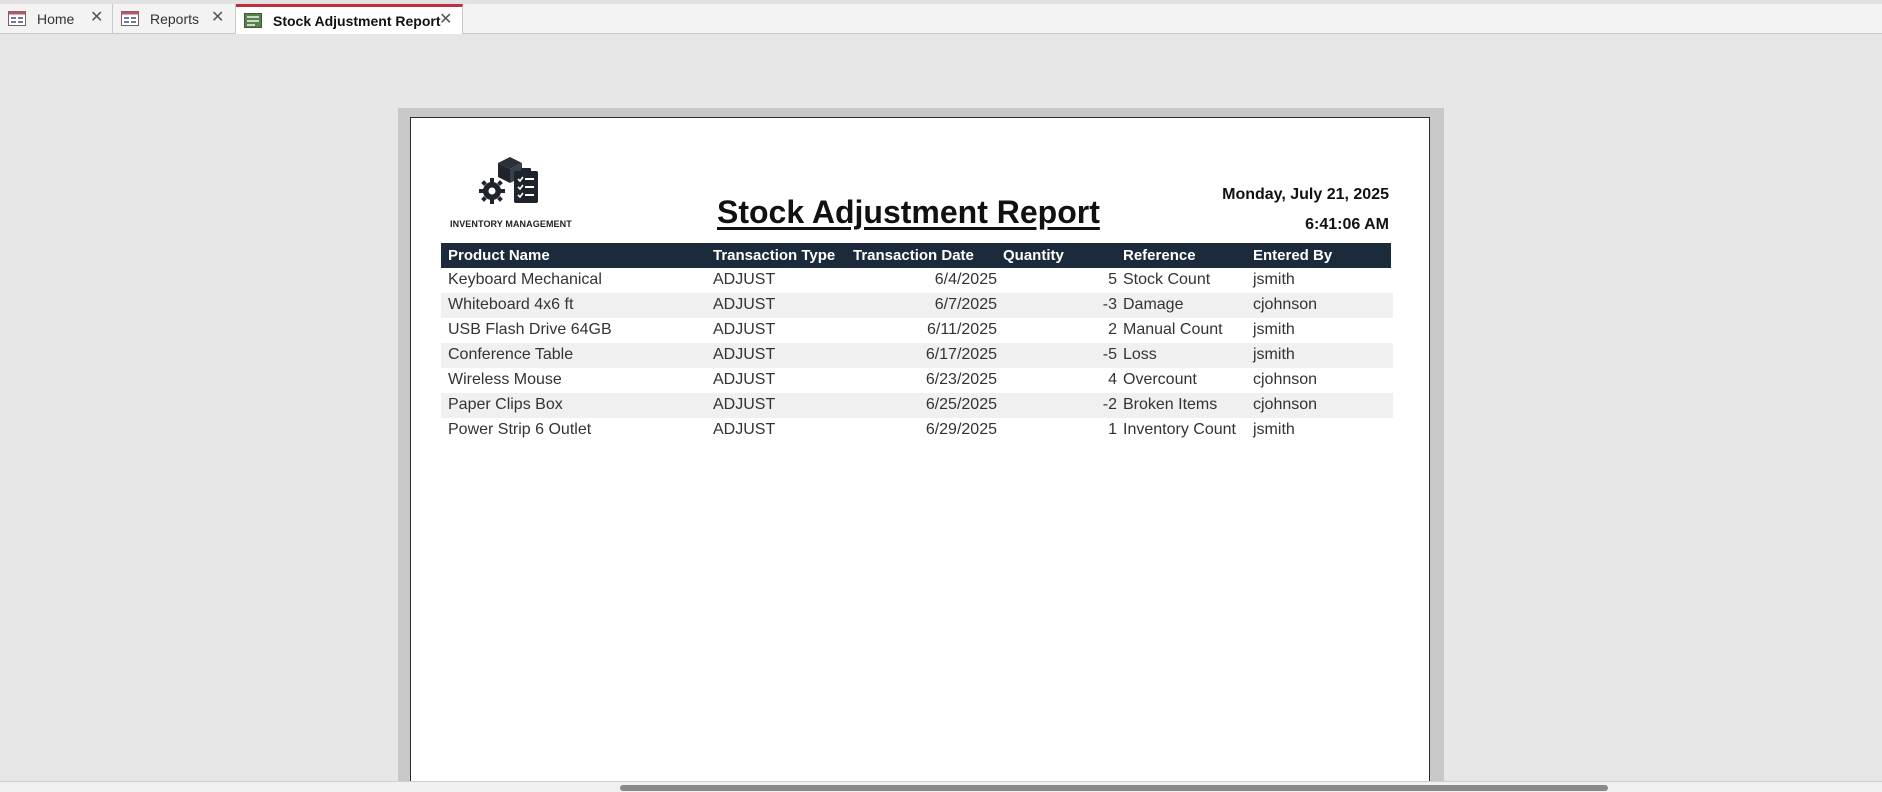 Image resolution: width=1882 pixels, height=792 pixels. What do you see at coordinates (1140, 354) in the screenshot?
I see `cell-reference: Loss` at bounding box center [1140, 354].